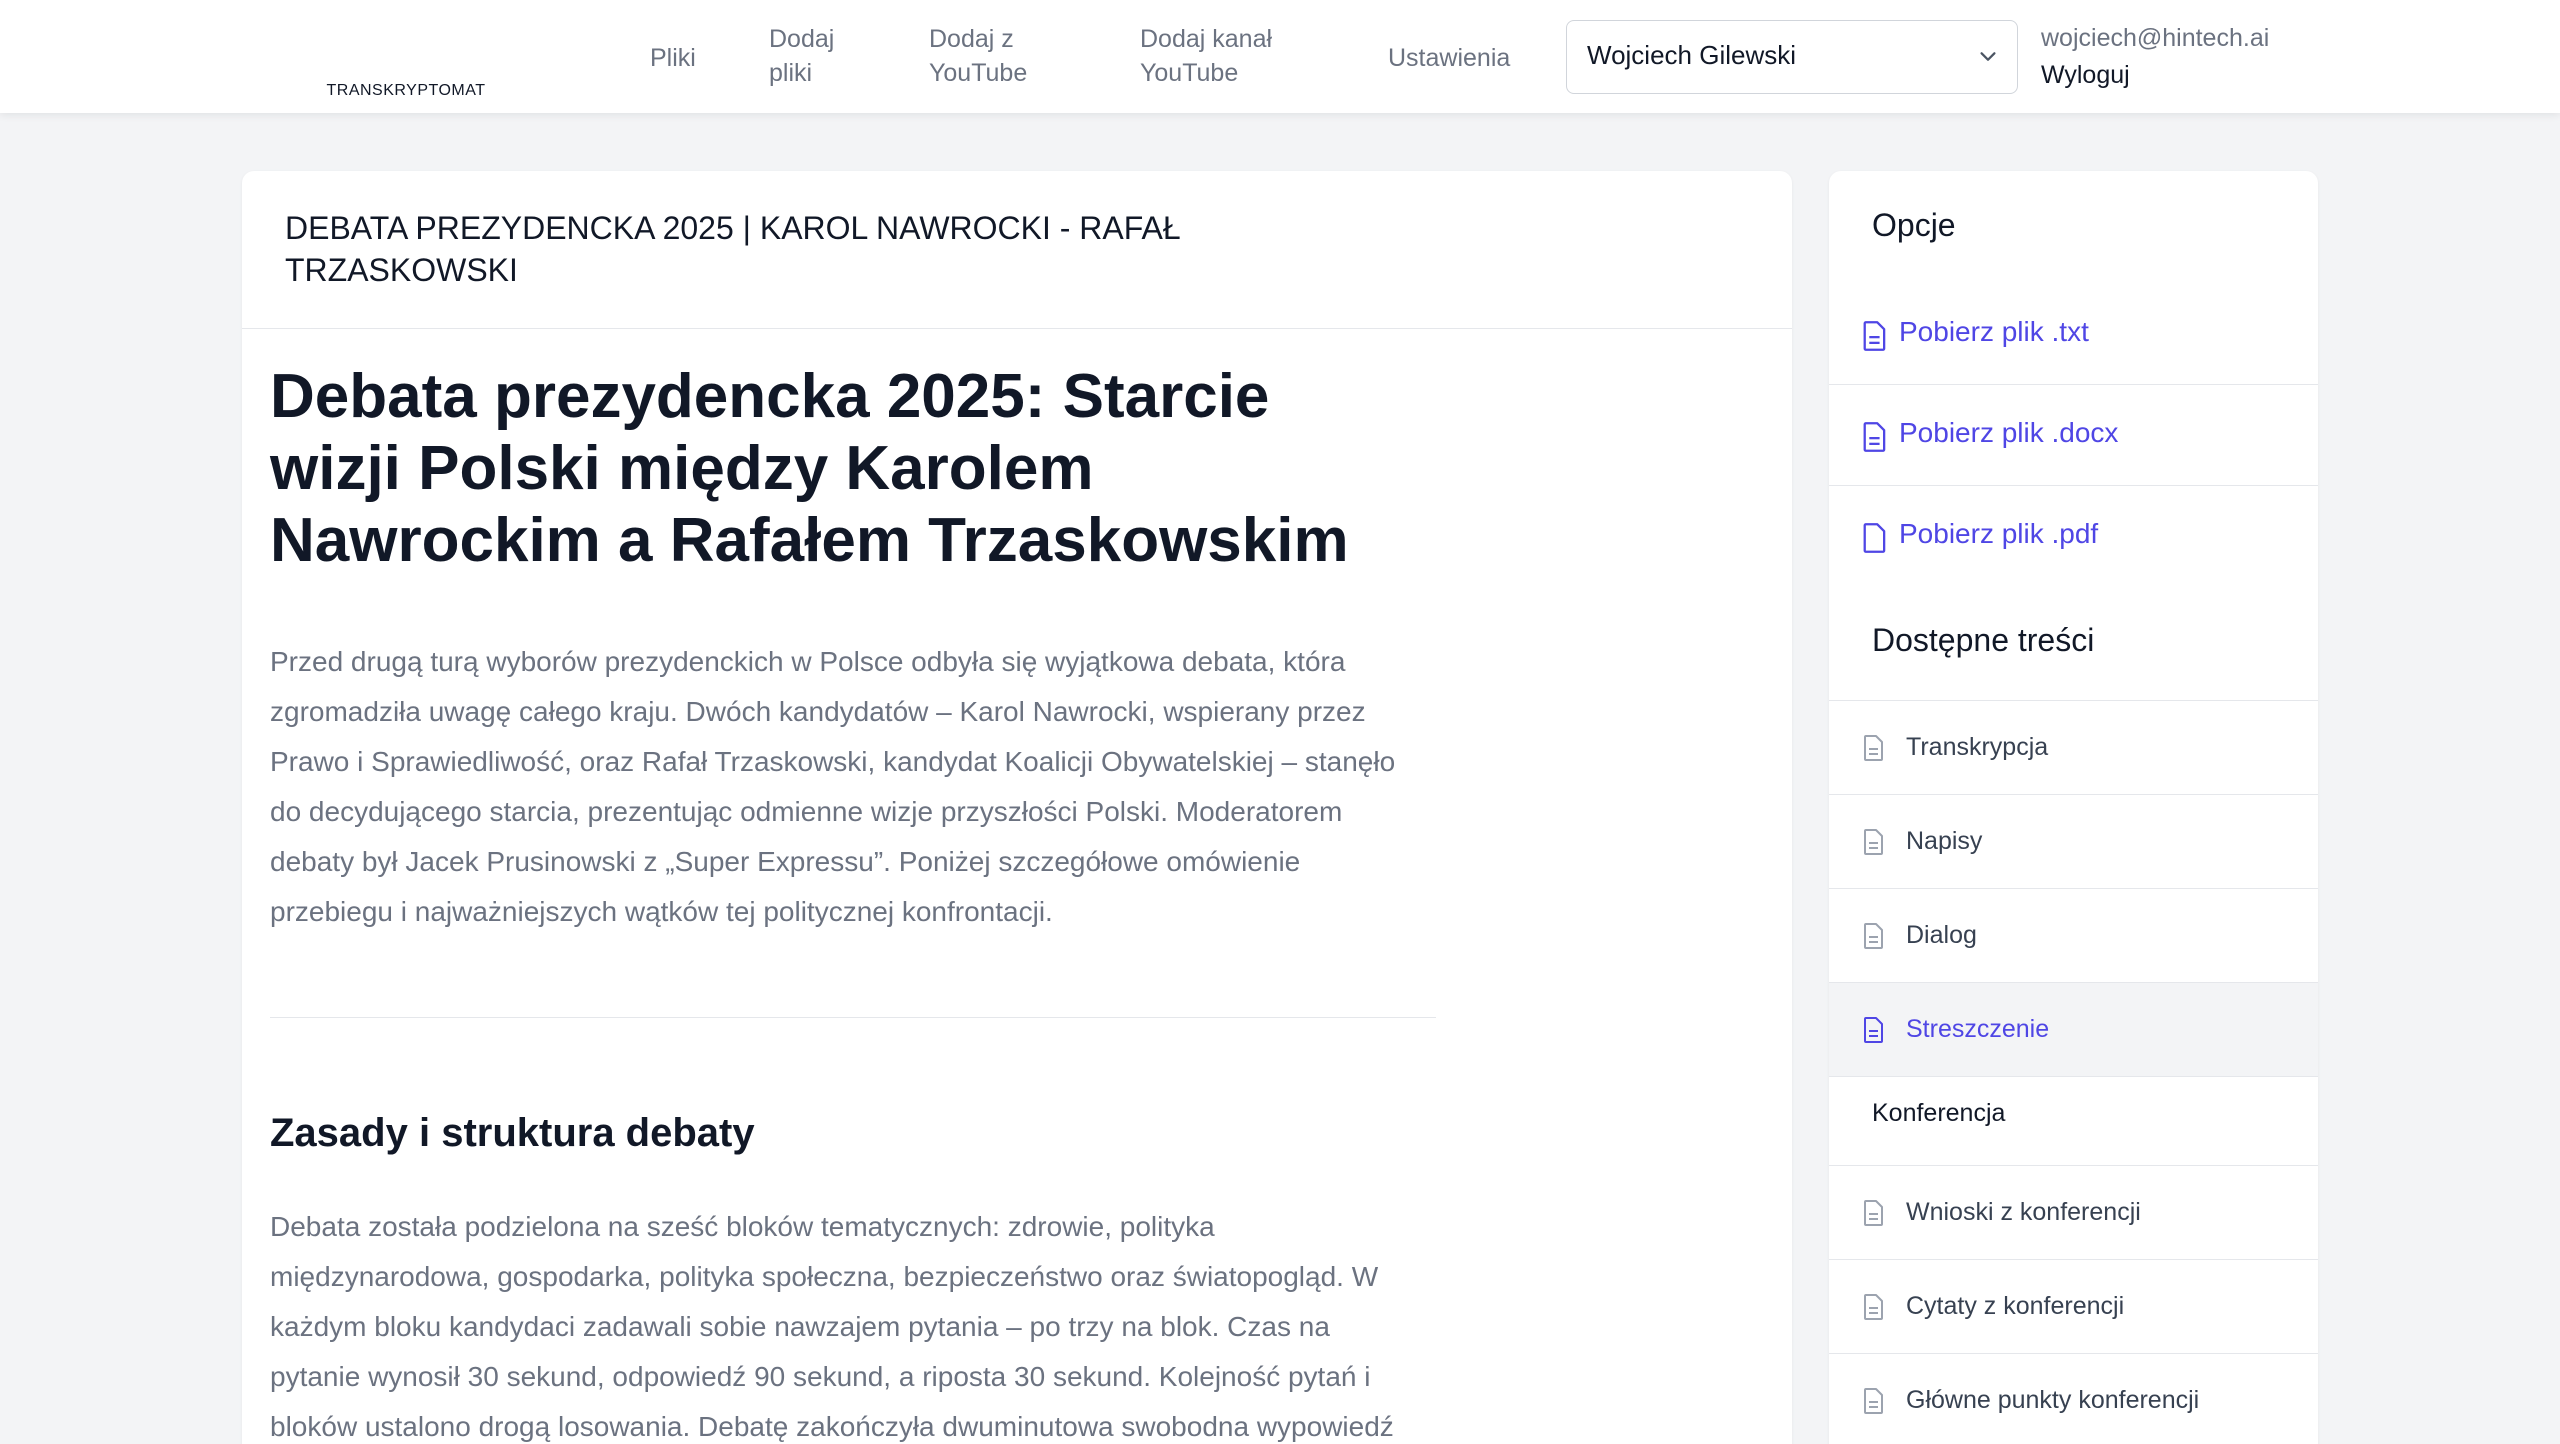  What do you see at coordinates (770, 396) in the screenshot?
I see `article-title-line1: Debata prezydencka 2025: Starcie` at bounding box center [770, 396].